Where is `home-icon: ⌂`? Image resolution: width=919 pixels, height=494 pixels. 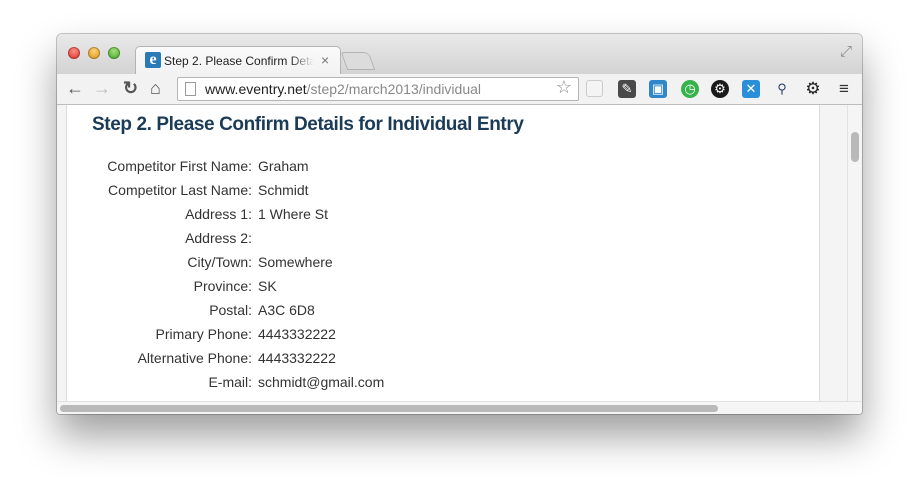 home-icon: ⌂ is located at coordinates (155, 88).